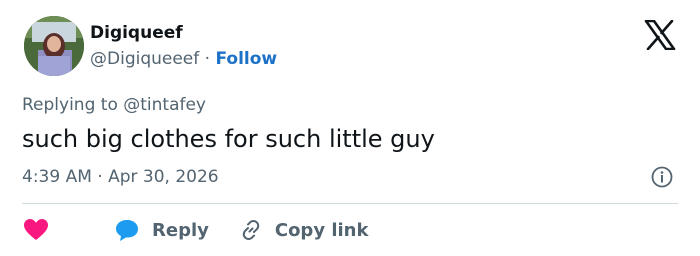 The image size is (700, 256). Describe the element at coordinates (246, 59) in the screenshot. I see `follow-button: Follow` at that location.